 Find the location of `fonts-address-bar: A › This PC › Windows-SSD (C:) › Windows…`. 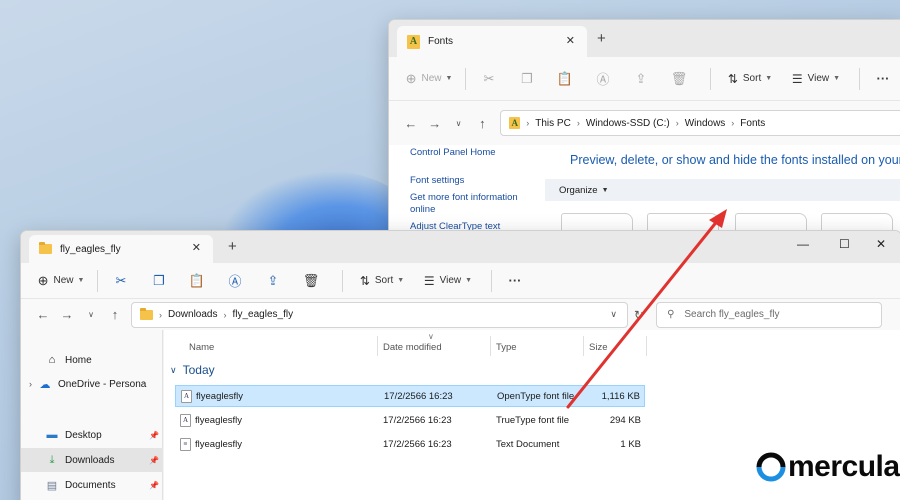

fonts-address-bar: A › This PC › Windows-SSD (C:) › Windows… is located at coordinates (700, 123).